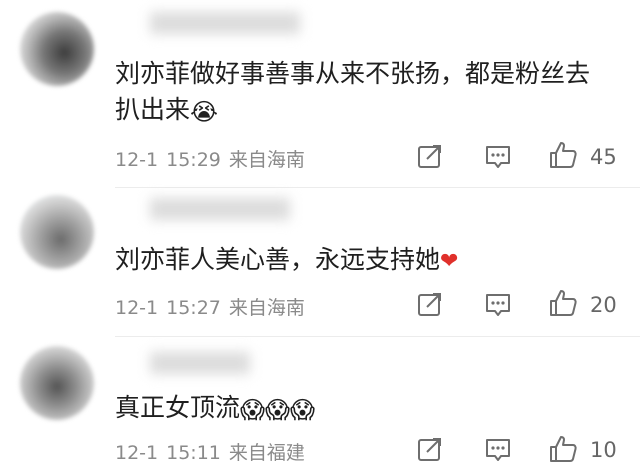  Describe the element at coordinates (193, 453) in the screenshot. I see `comment-time: 15:11` at that location.